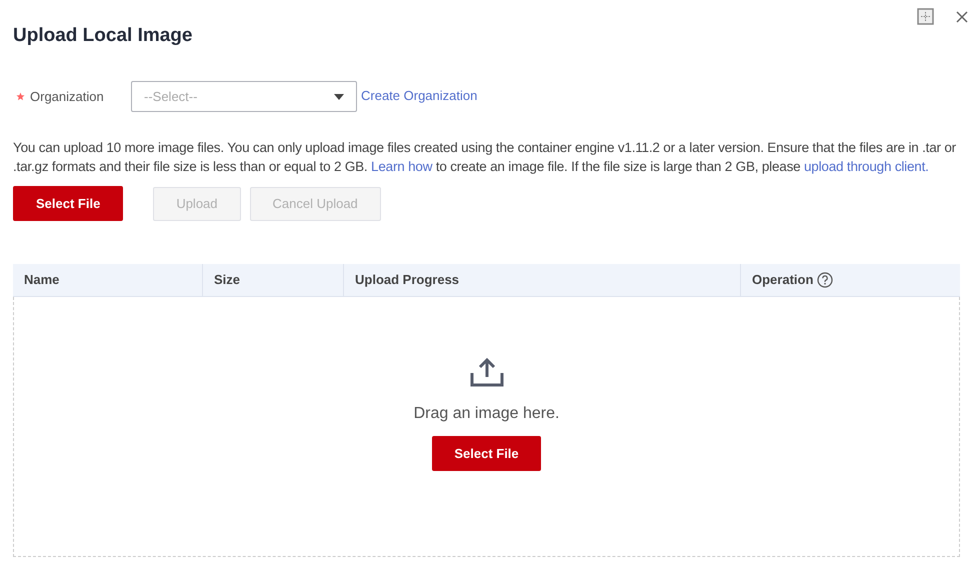 The image size is (971, 572). I want to click on column-header: Name, so click(42, 280).